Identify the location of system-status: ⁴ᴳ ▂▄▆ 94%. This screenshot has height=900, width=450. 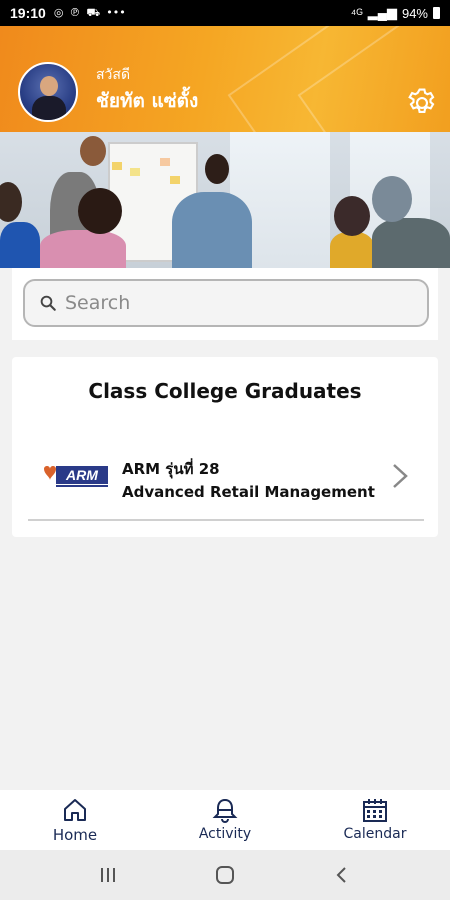
(395, 13).